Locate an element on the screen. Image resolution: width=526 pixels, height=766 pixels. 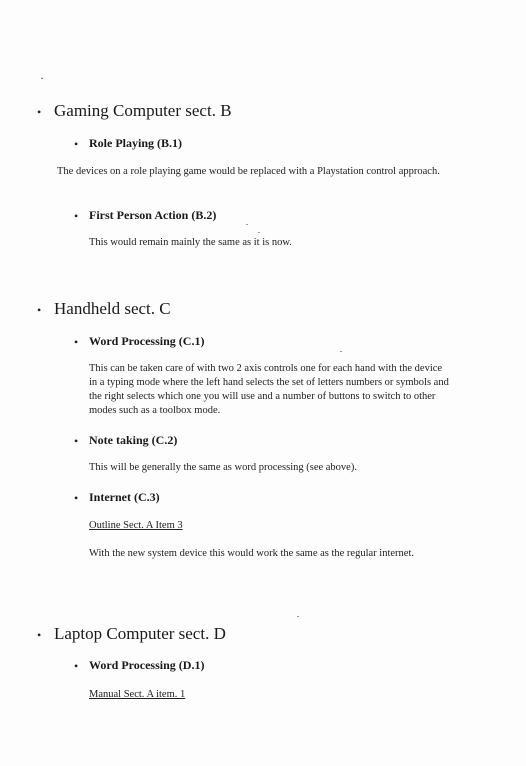
item-title-first-person-action: First Person Action (B.2) is located at coordinates (153, 215).